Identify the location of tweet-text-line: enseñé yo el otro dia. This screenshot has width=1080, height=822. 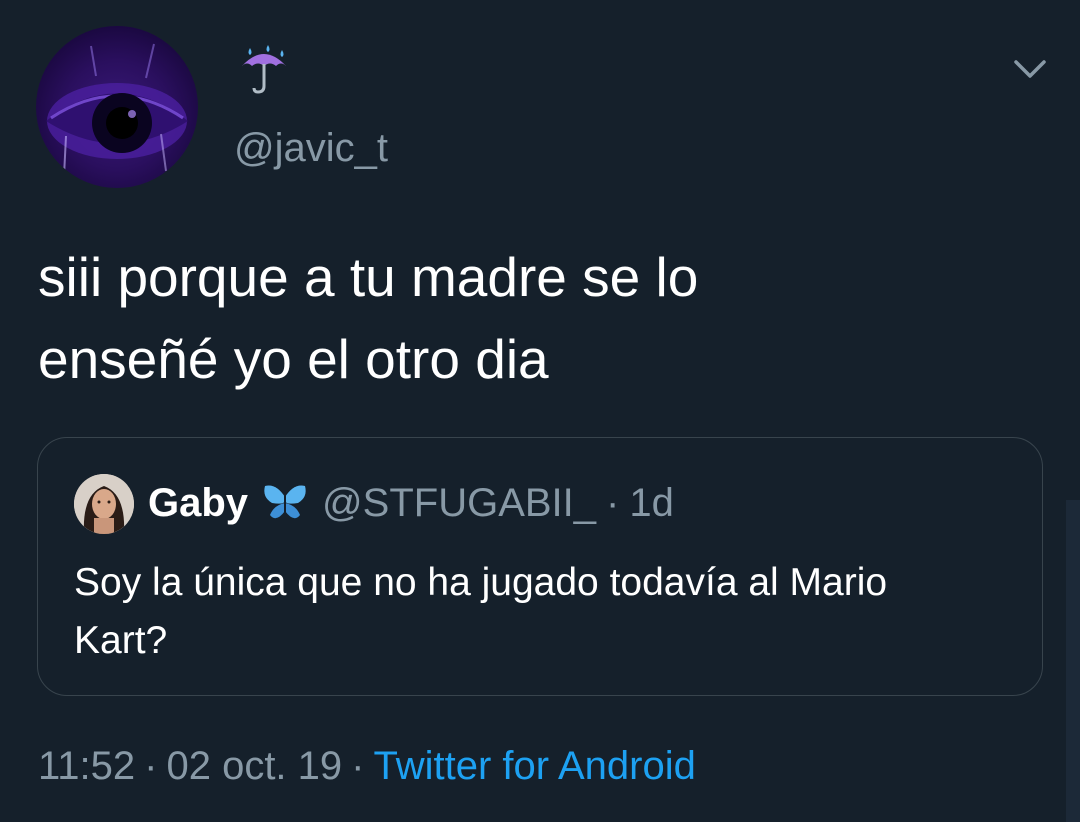
(293, 359).